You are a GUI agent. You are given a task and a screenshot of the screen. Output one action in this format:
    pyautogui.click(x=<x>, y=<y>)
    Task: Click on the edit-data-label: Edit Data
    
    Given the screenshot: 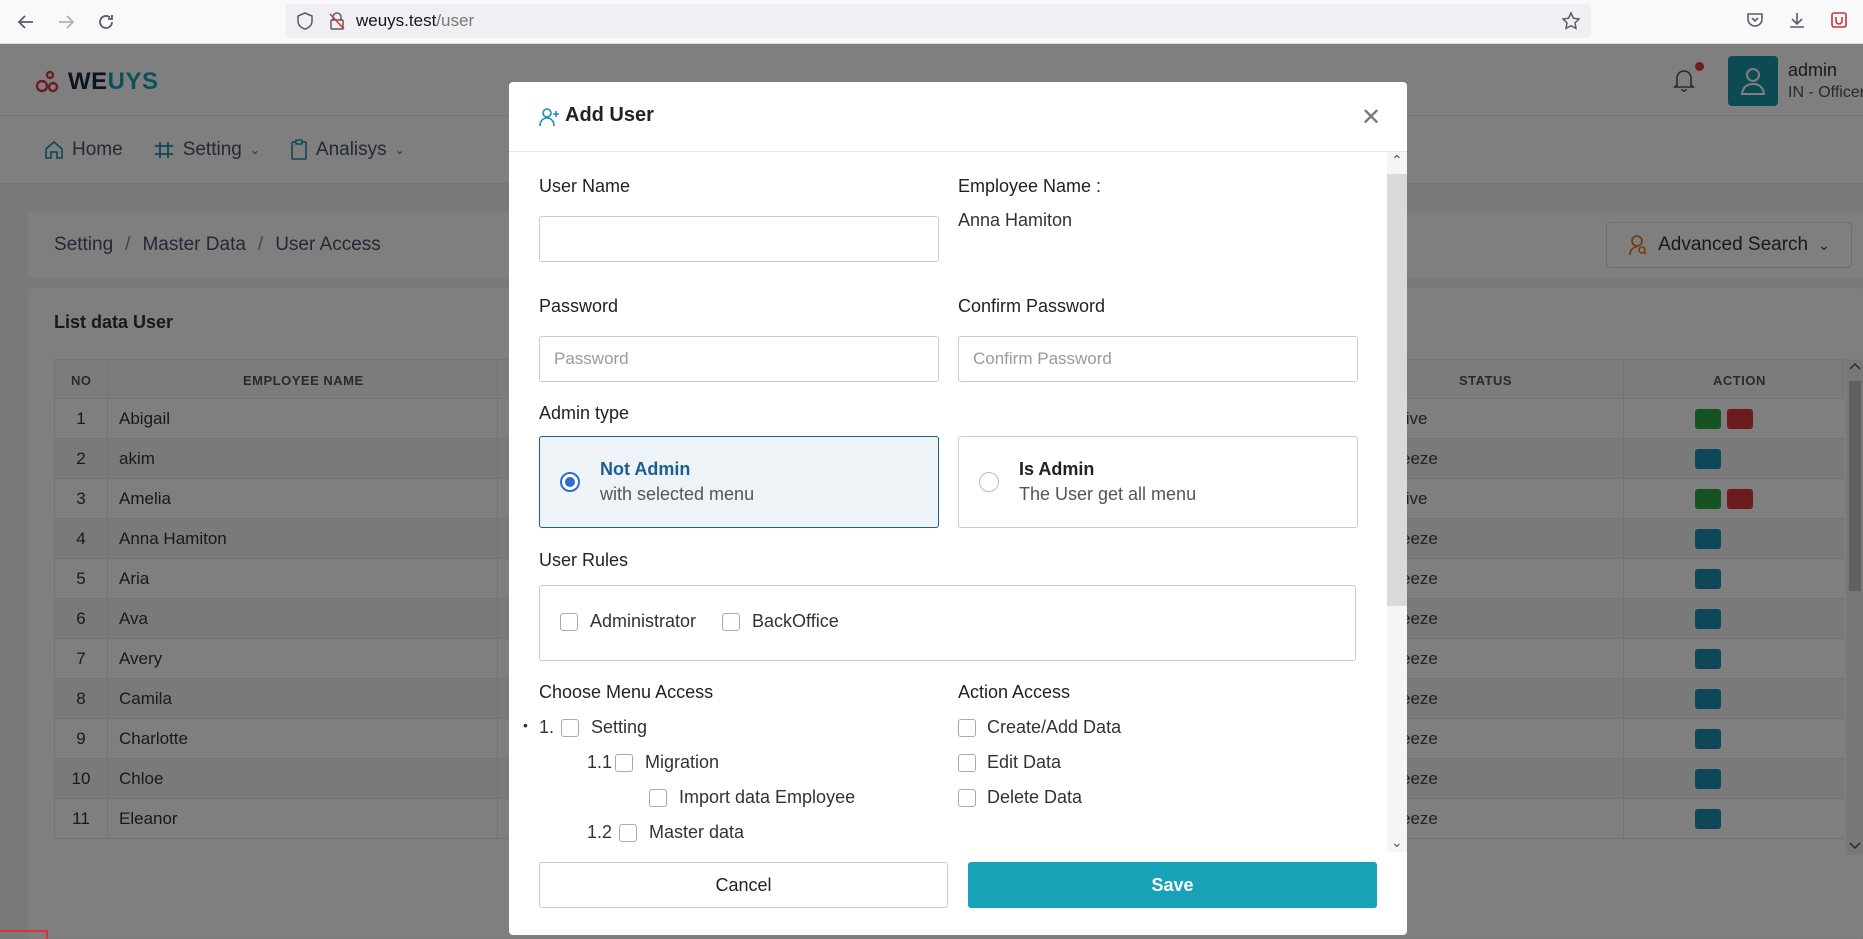 What is the action you would take?
    pyautogui.click(x=1024, y=762)
    